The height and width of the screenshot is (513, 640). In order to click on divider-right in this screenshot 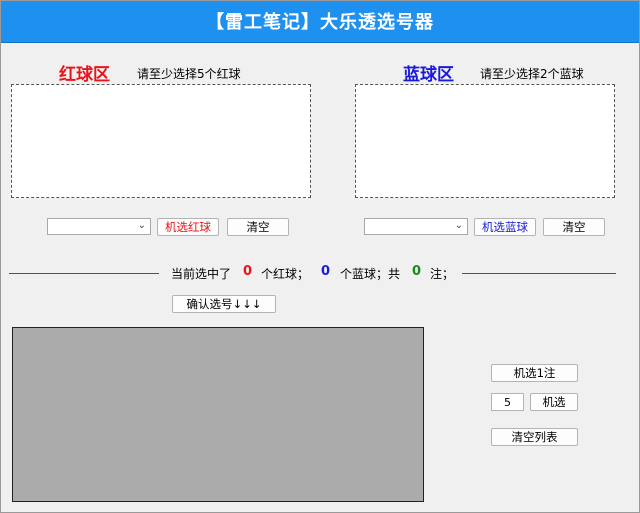, I will do `click(539, 273)`.